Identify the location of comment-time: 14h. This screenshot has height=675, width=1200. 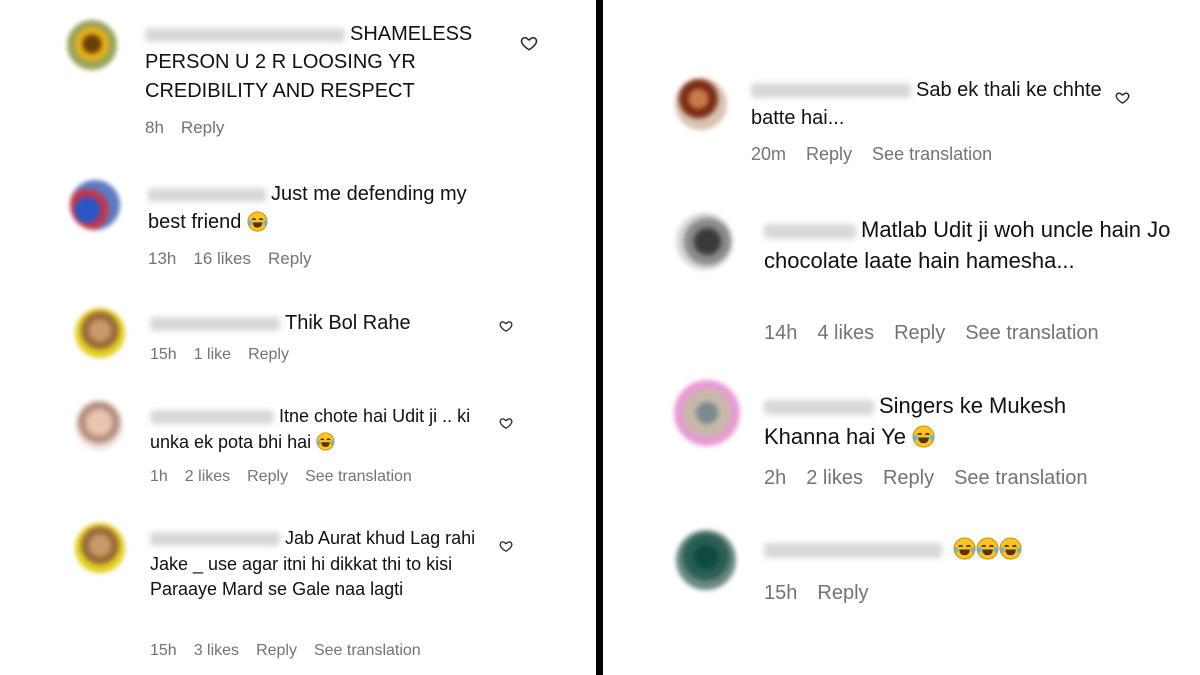
(781, 333).